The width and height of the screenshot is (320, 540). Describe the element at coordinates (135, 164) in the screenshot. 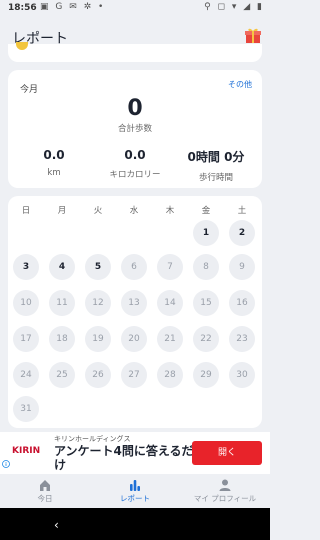

I see `calories-stat: 0.0 キロカロリー` at that location.